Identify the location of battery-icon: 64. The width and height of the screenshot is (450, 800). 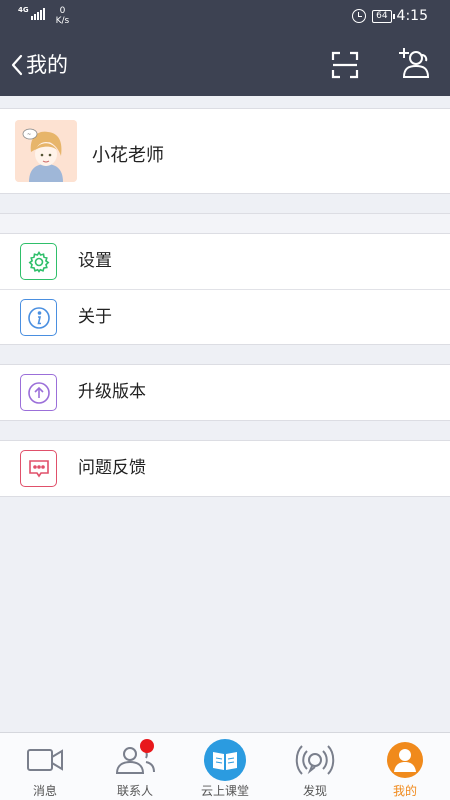
(384, 16).